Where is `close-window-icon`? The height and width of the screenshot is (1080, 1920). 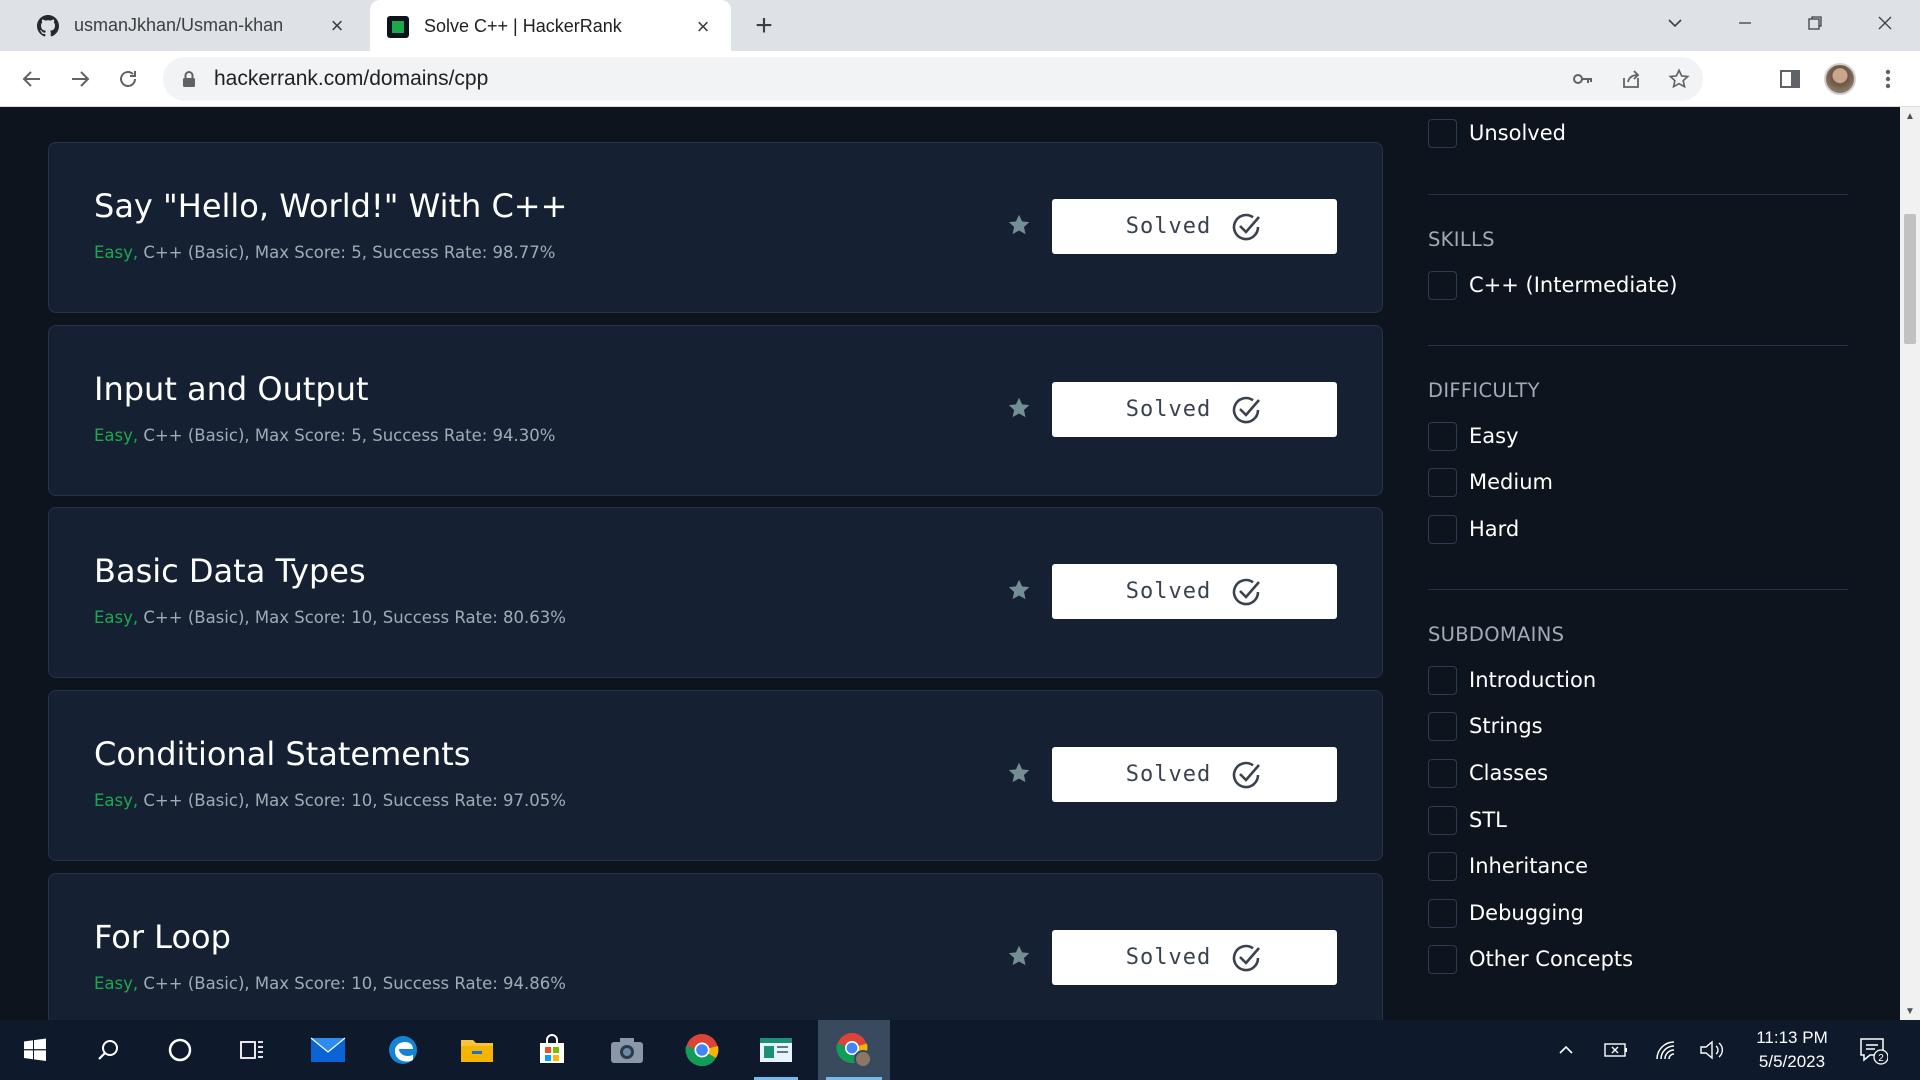 close-window-icon is located at coordinates (1885, 22).